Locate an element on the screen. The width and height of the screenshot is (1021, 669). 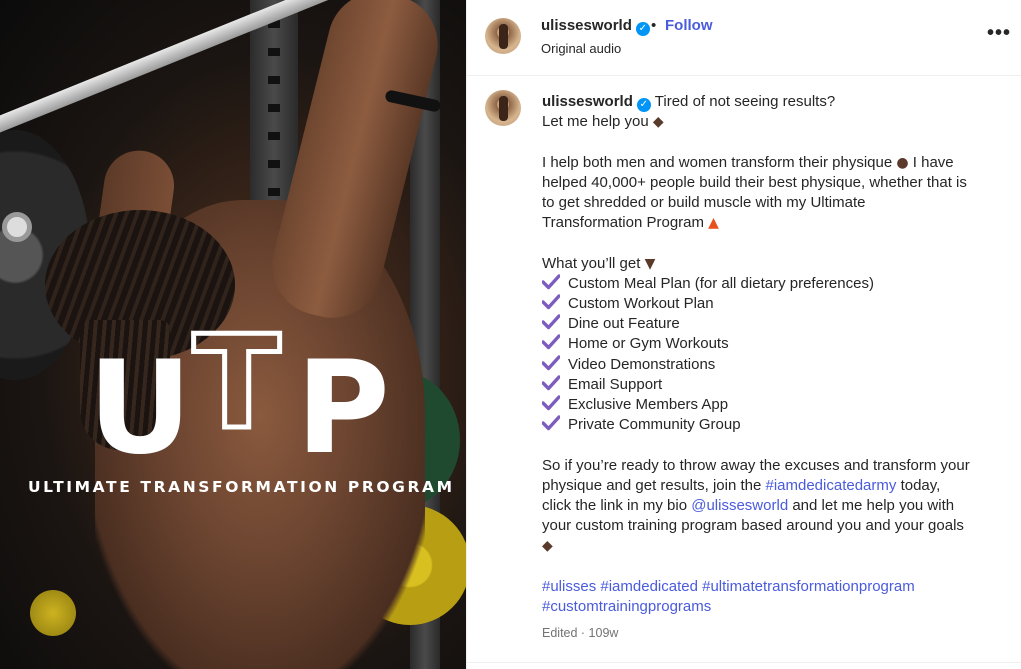
hashtag-link: #ultimatetransformationprogram is located at coordinates (808, 586).